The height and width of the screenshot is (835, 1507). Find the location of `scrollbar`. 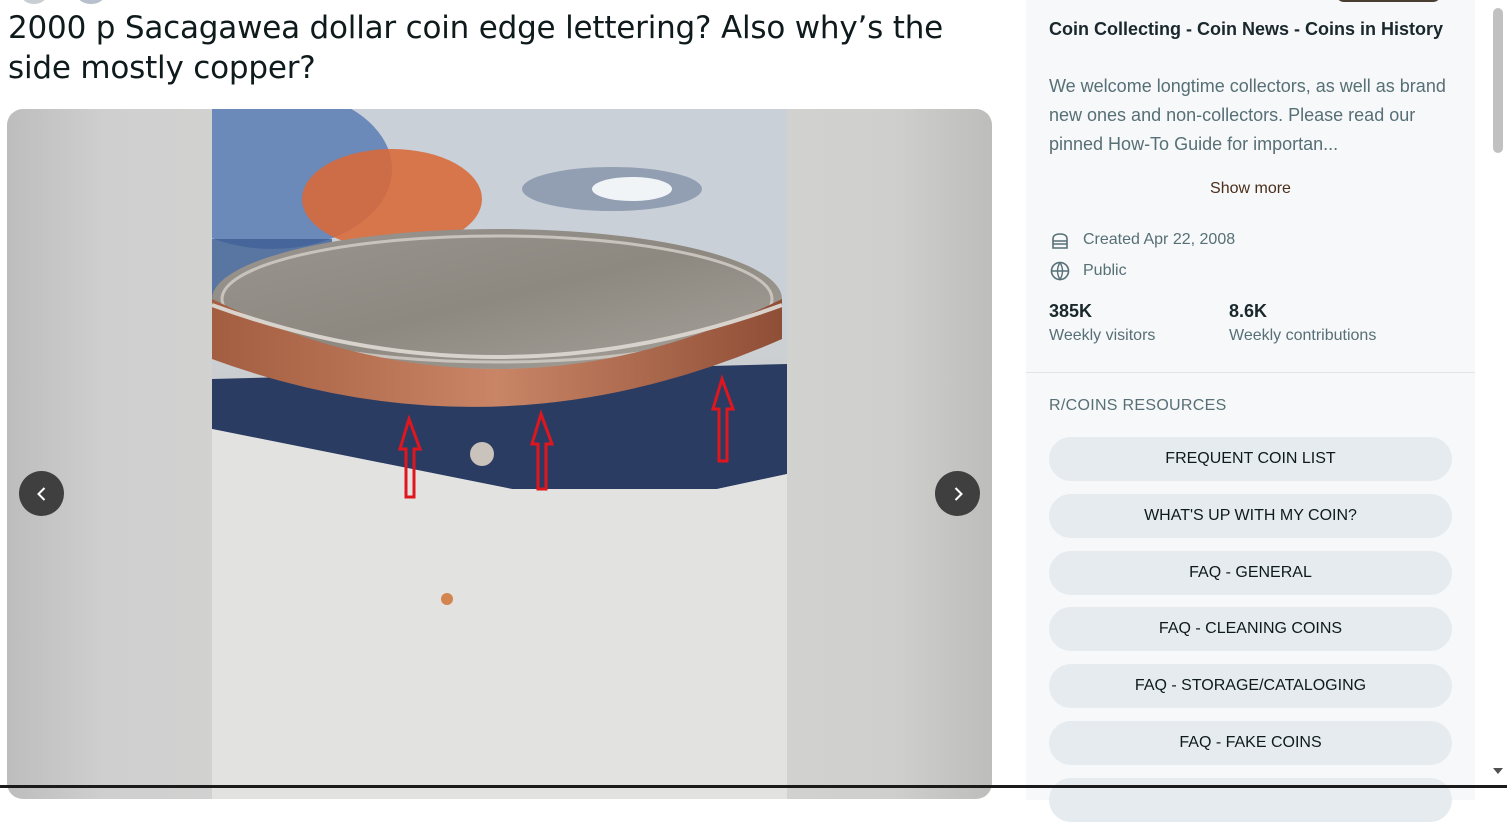

scrollbar is located at coordinates (1498, 394).